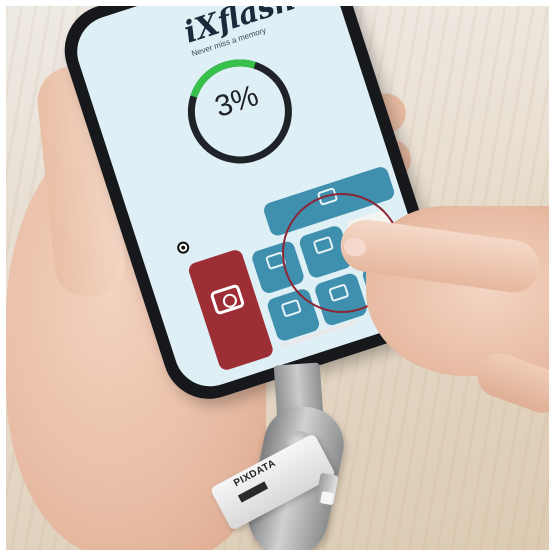 The height and width of the screenshot is (556, 555). What do you see at coordinates (183, 248) in the screenshot?
I see `radio-icon` at bounding box center [183, 248].